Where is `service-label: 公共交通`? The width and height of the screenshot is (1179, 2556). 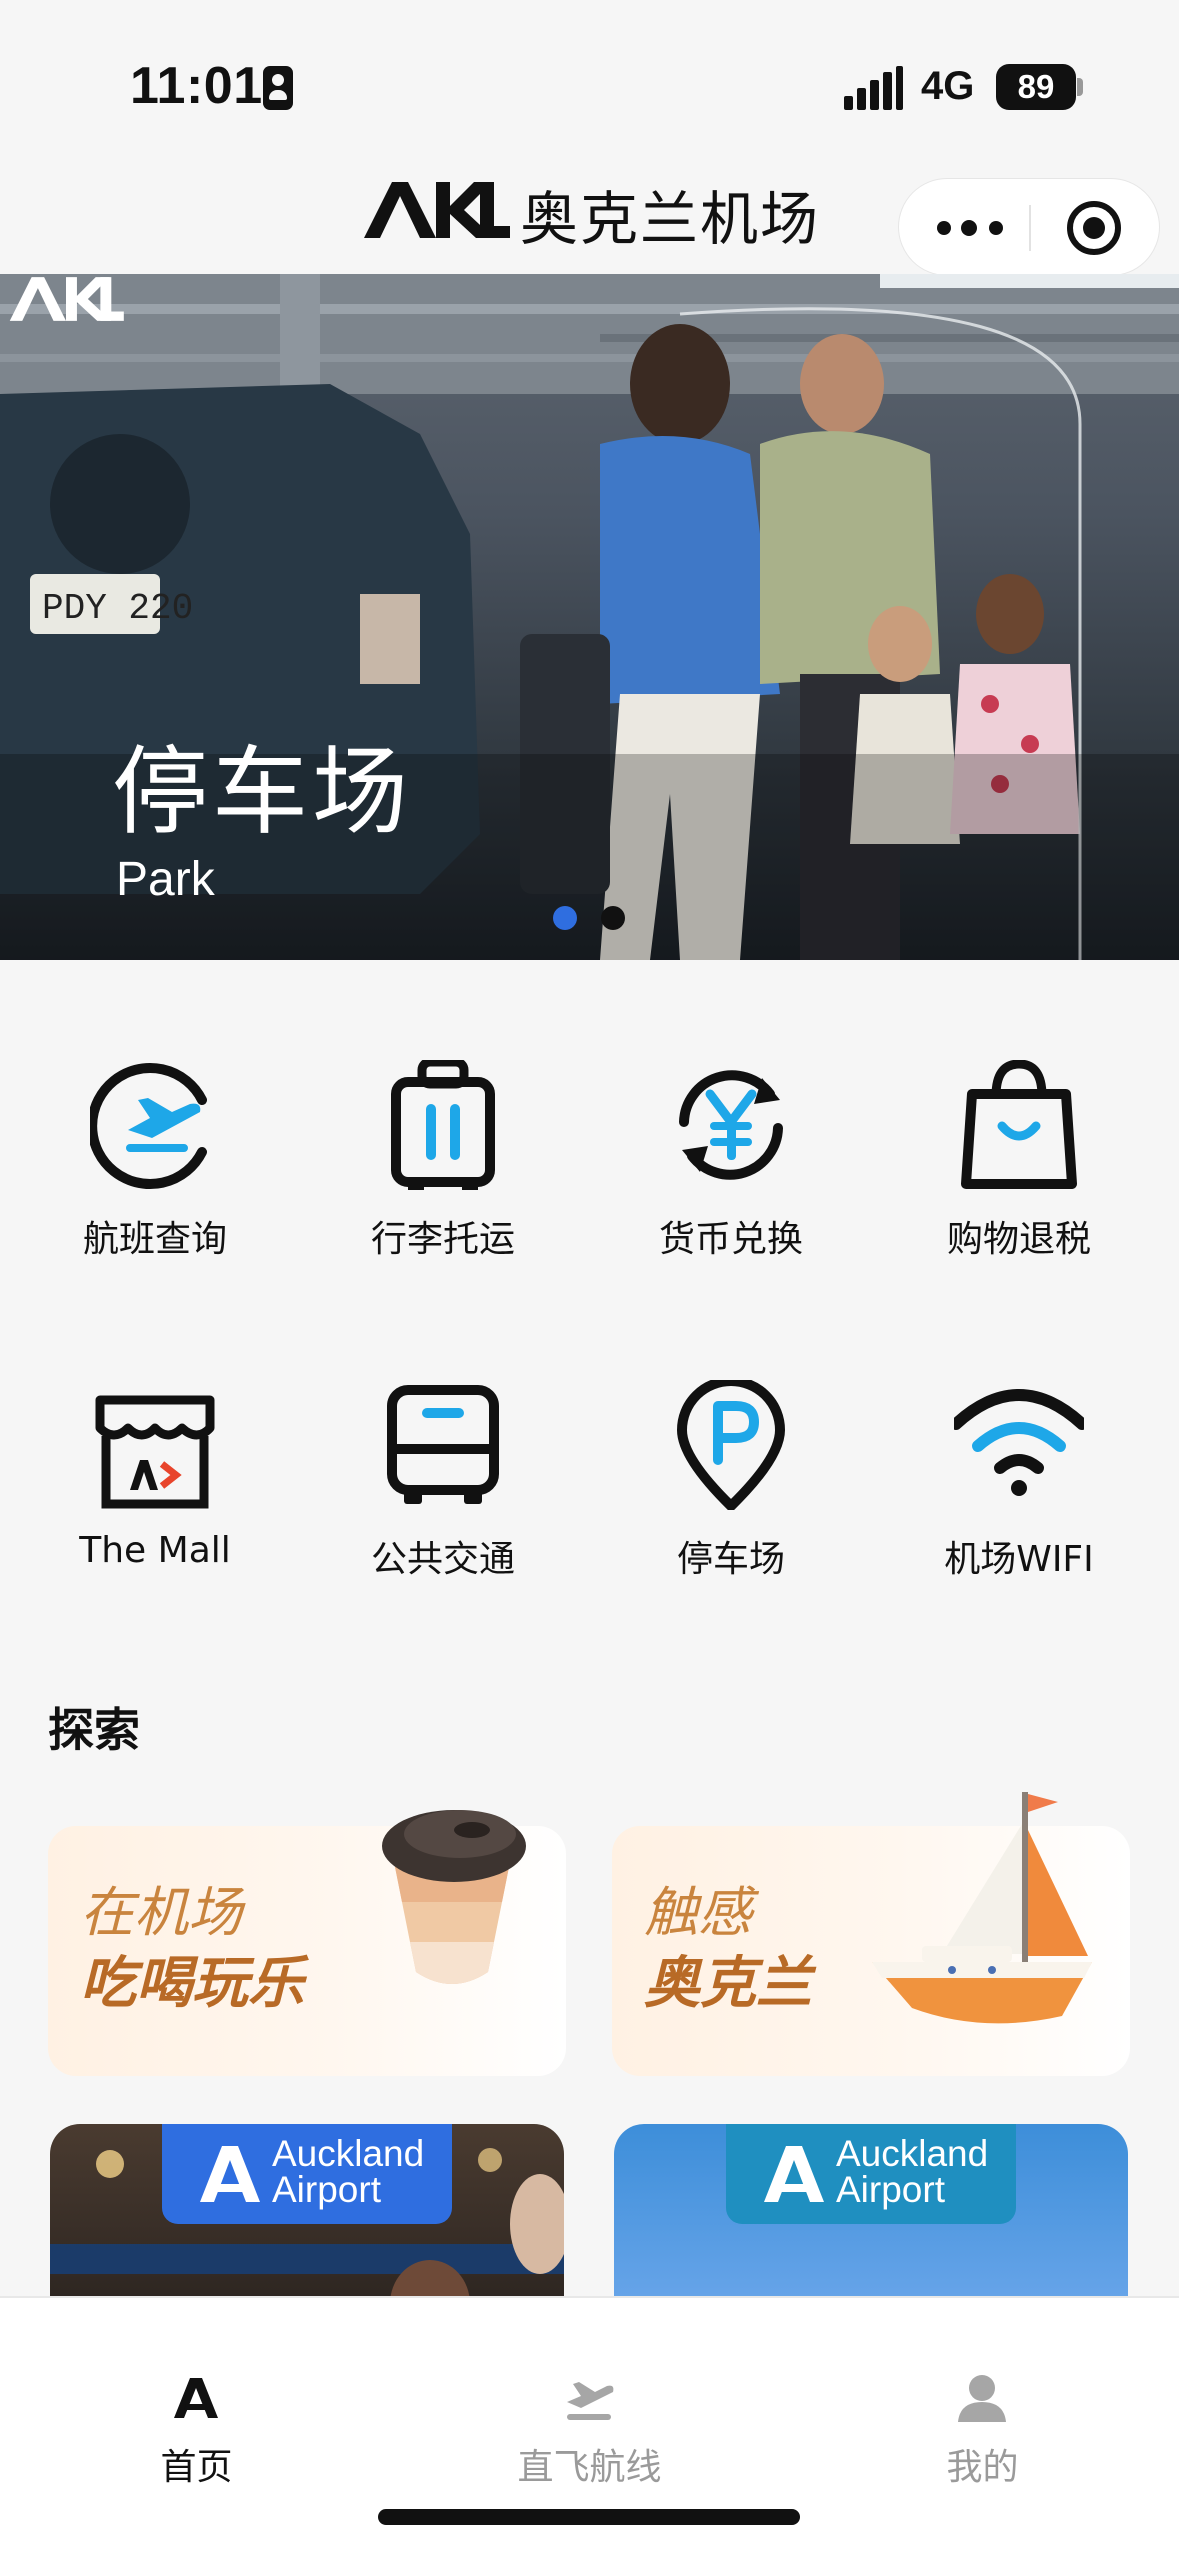
service-label: 公共交通 is located at coordinates (442, 1559).